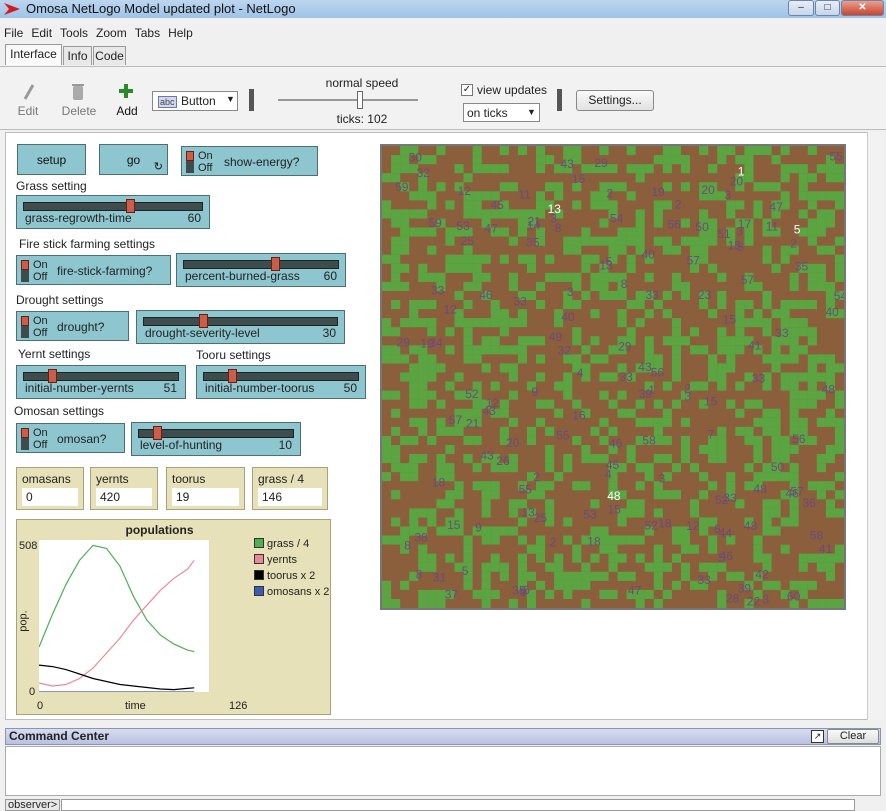  What do you see at coordinates (862, 8) in the screenshot?
I see `close-button: ✕` at bounding box center [862, 8].